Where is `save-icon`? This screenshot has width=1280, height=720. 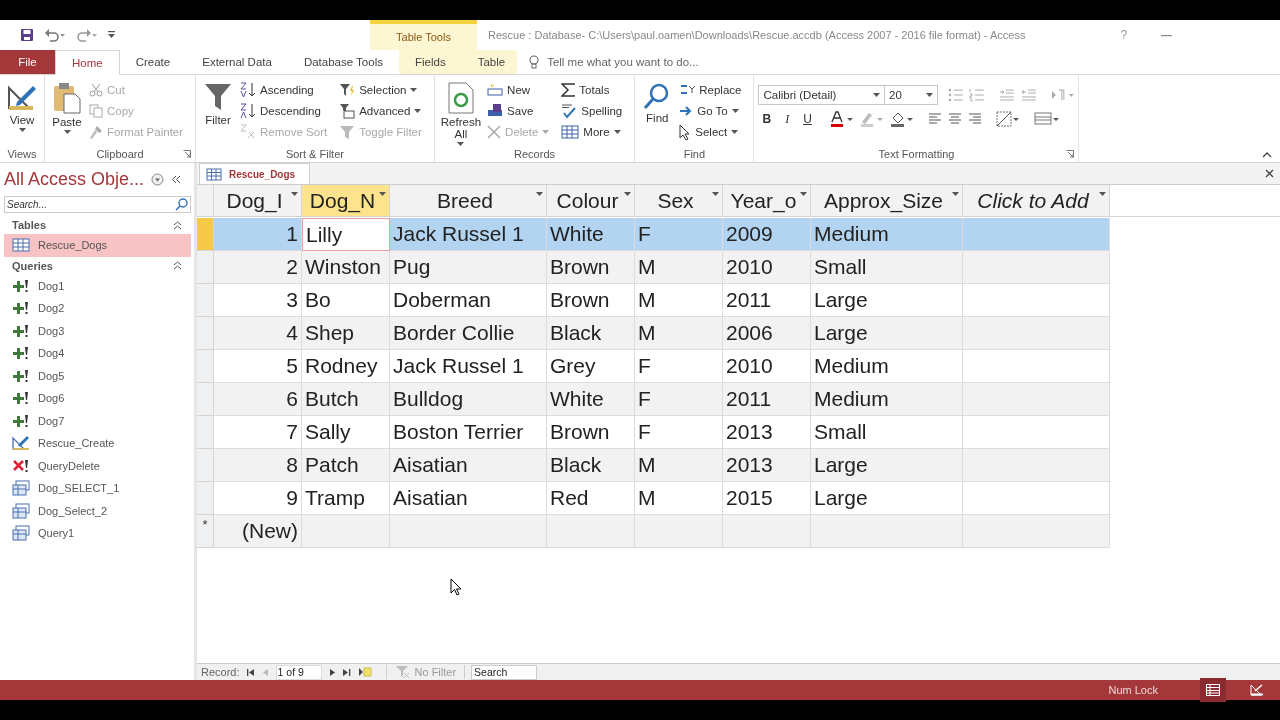
save-icon is located at coordinates (27, 35).